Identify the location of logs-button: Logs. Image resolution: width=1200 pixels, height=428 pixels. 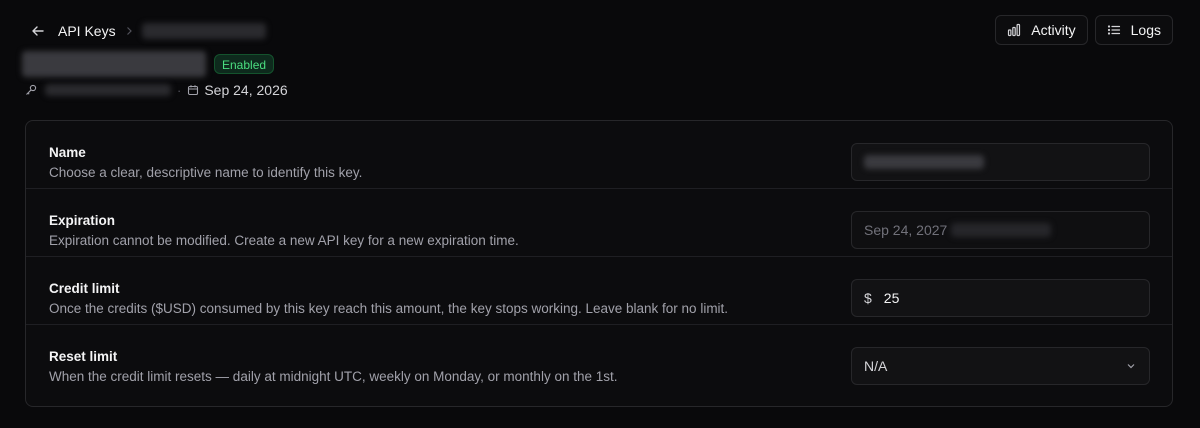
(1133, 30).